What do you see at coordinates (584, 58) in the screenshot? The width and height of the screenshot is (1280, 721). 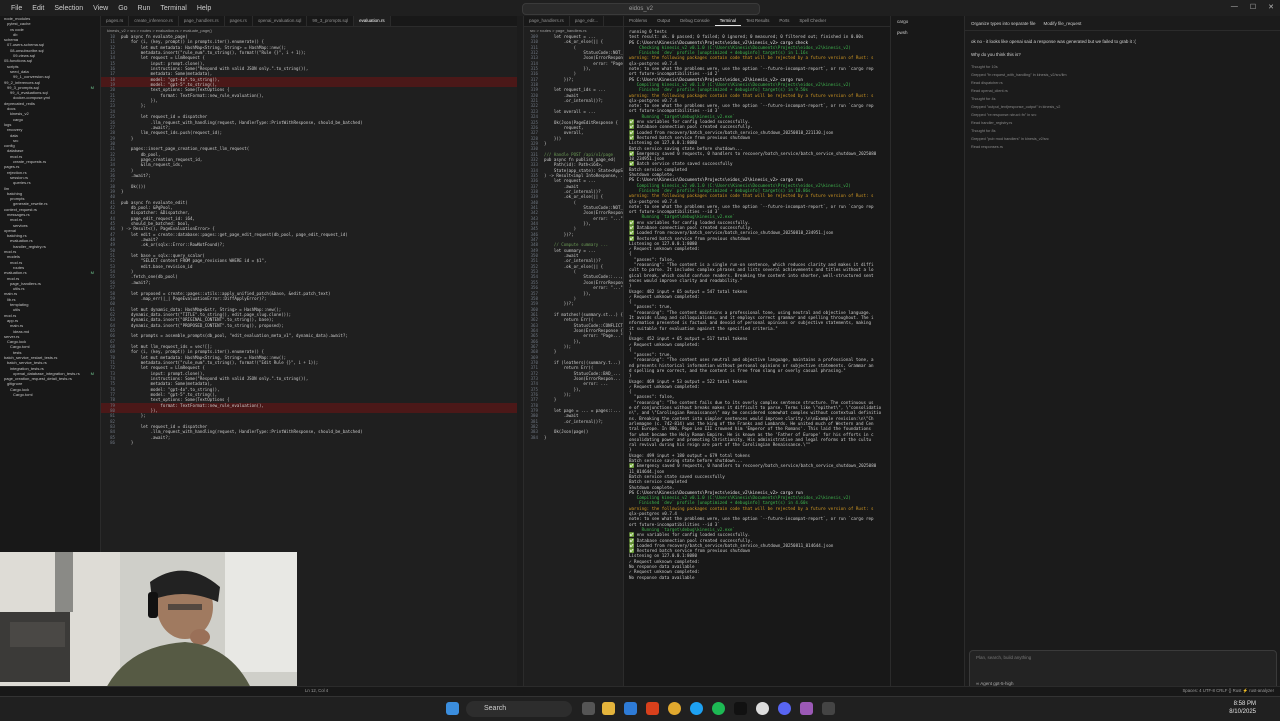 I see `code-text: Json(ErrorResponse {` at bounding box center [584, 58].